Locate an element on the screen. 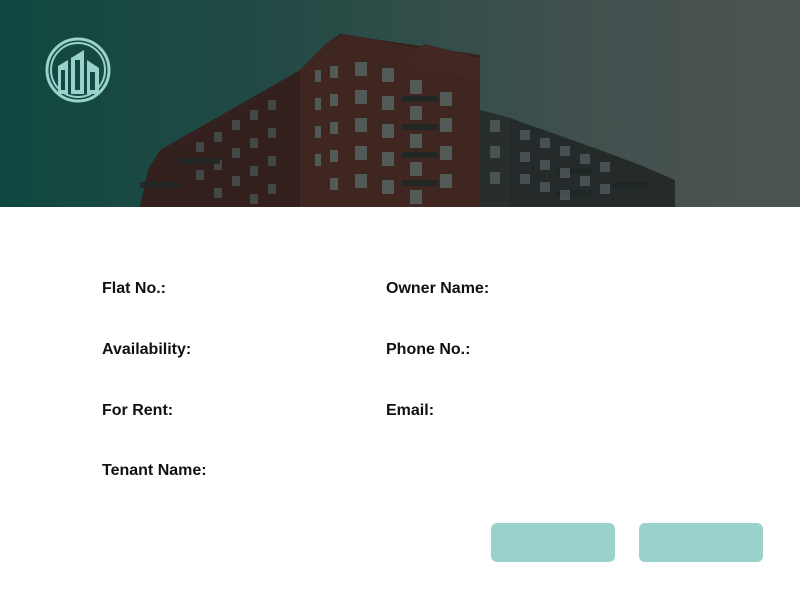 The width and height of the screenshot is (800, 600). owner-name-label: Owner Name: is located at coordinates (438, 288).